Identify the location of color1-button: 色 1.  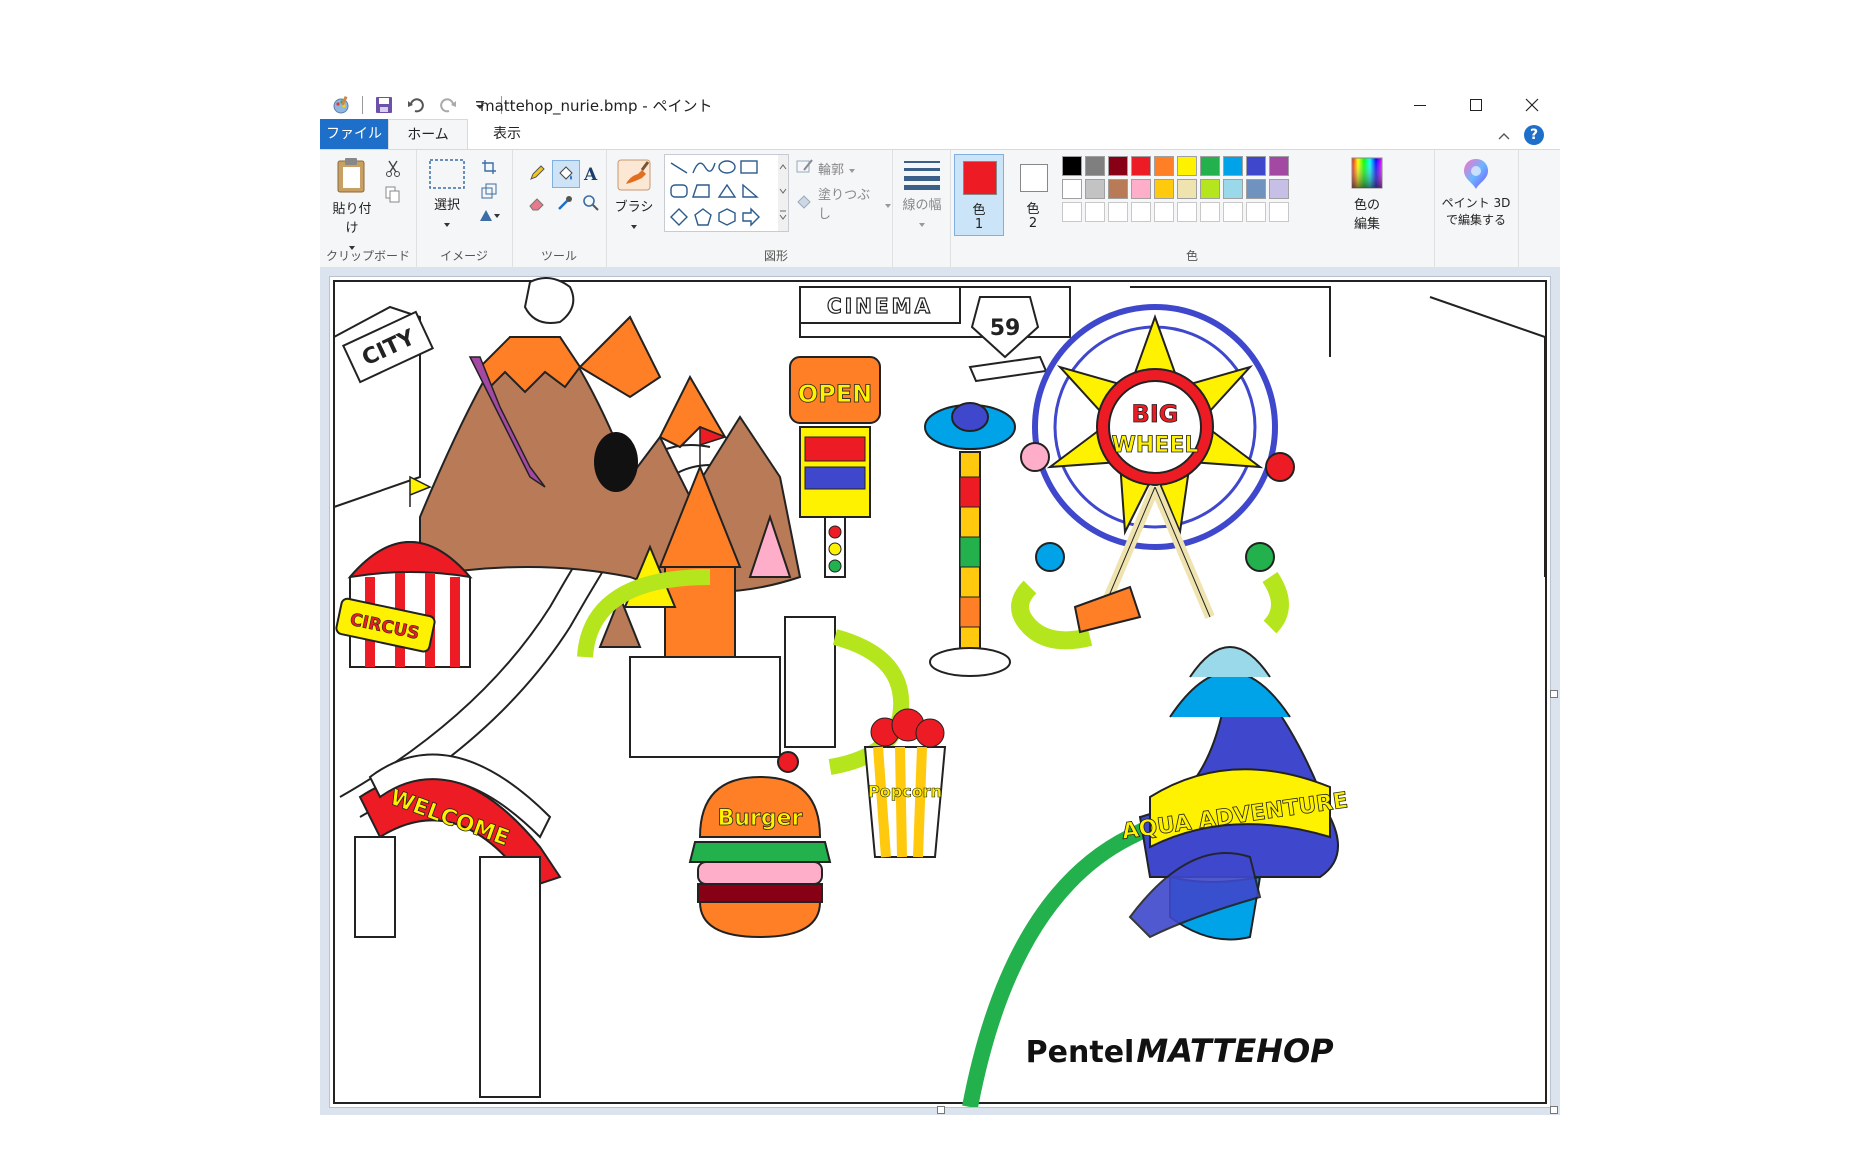
(979, 195).